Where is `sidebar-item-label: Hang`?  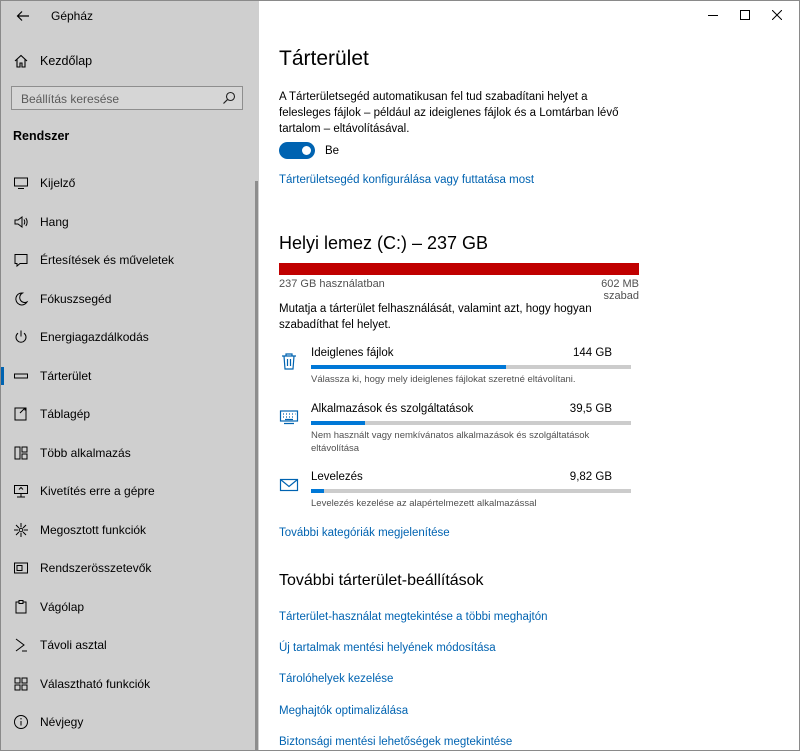
sidebar-item-label: Hang is located at coordinates (54, 221).